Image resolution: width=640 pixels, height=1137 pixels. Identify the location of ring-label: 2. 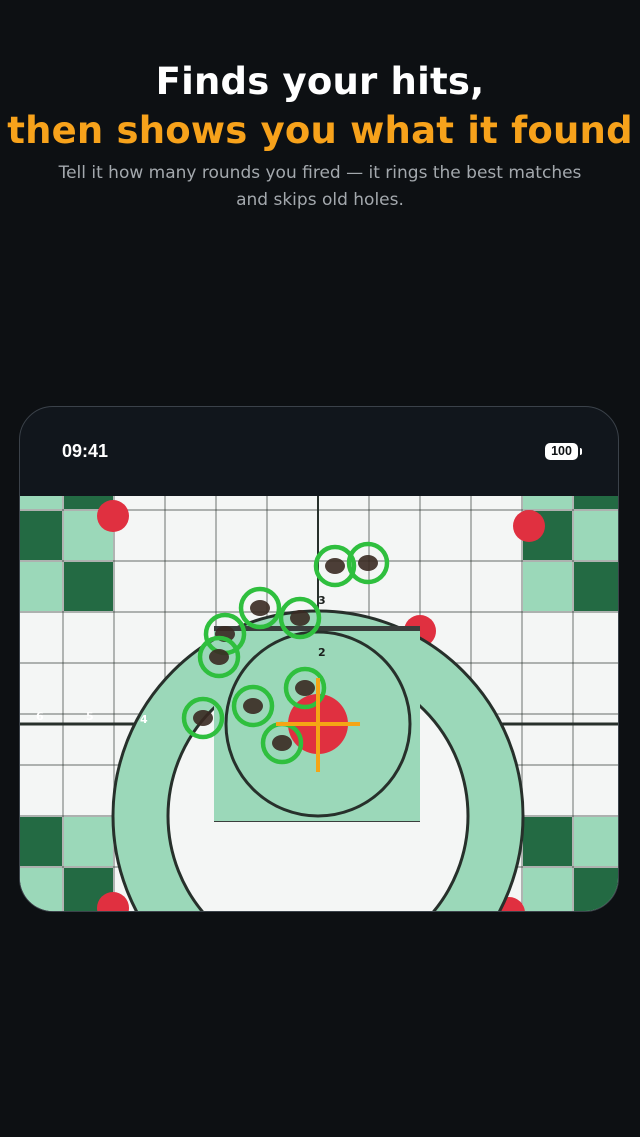
(322, 652).